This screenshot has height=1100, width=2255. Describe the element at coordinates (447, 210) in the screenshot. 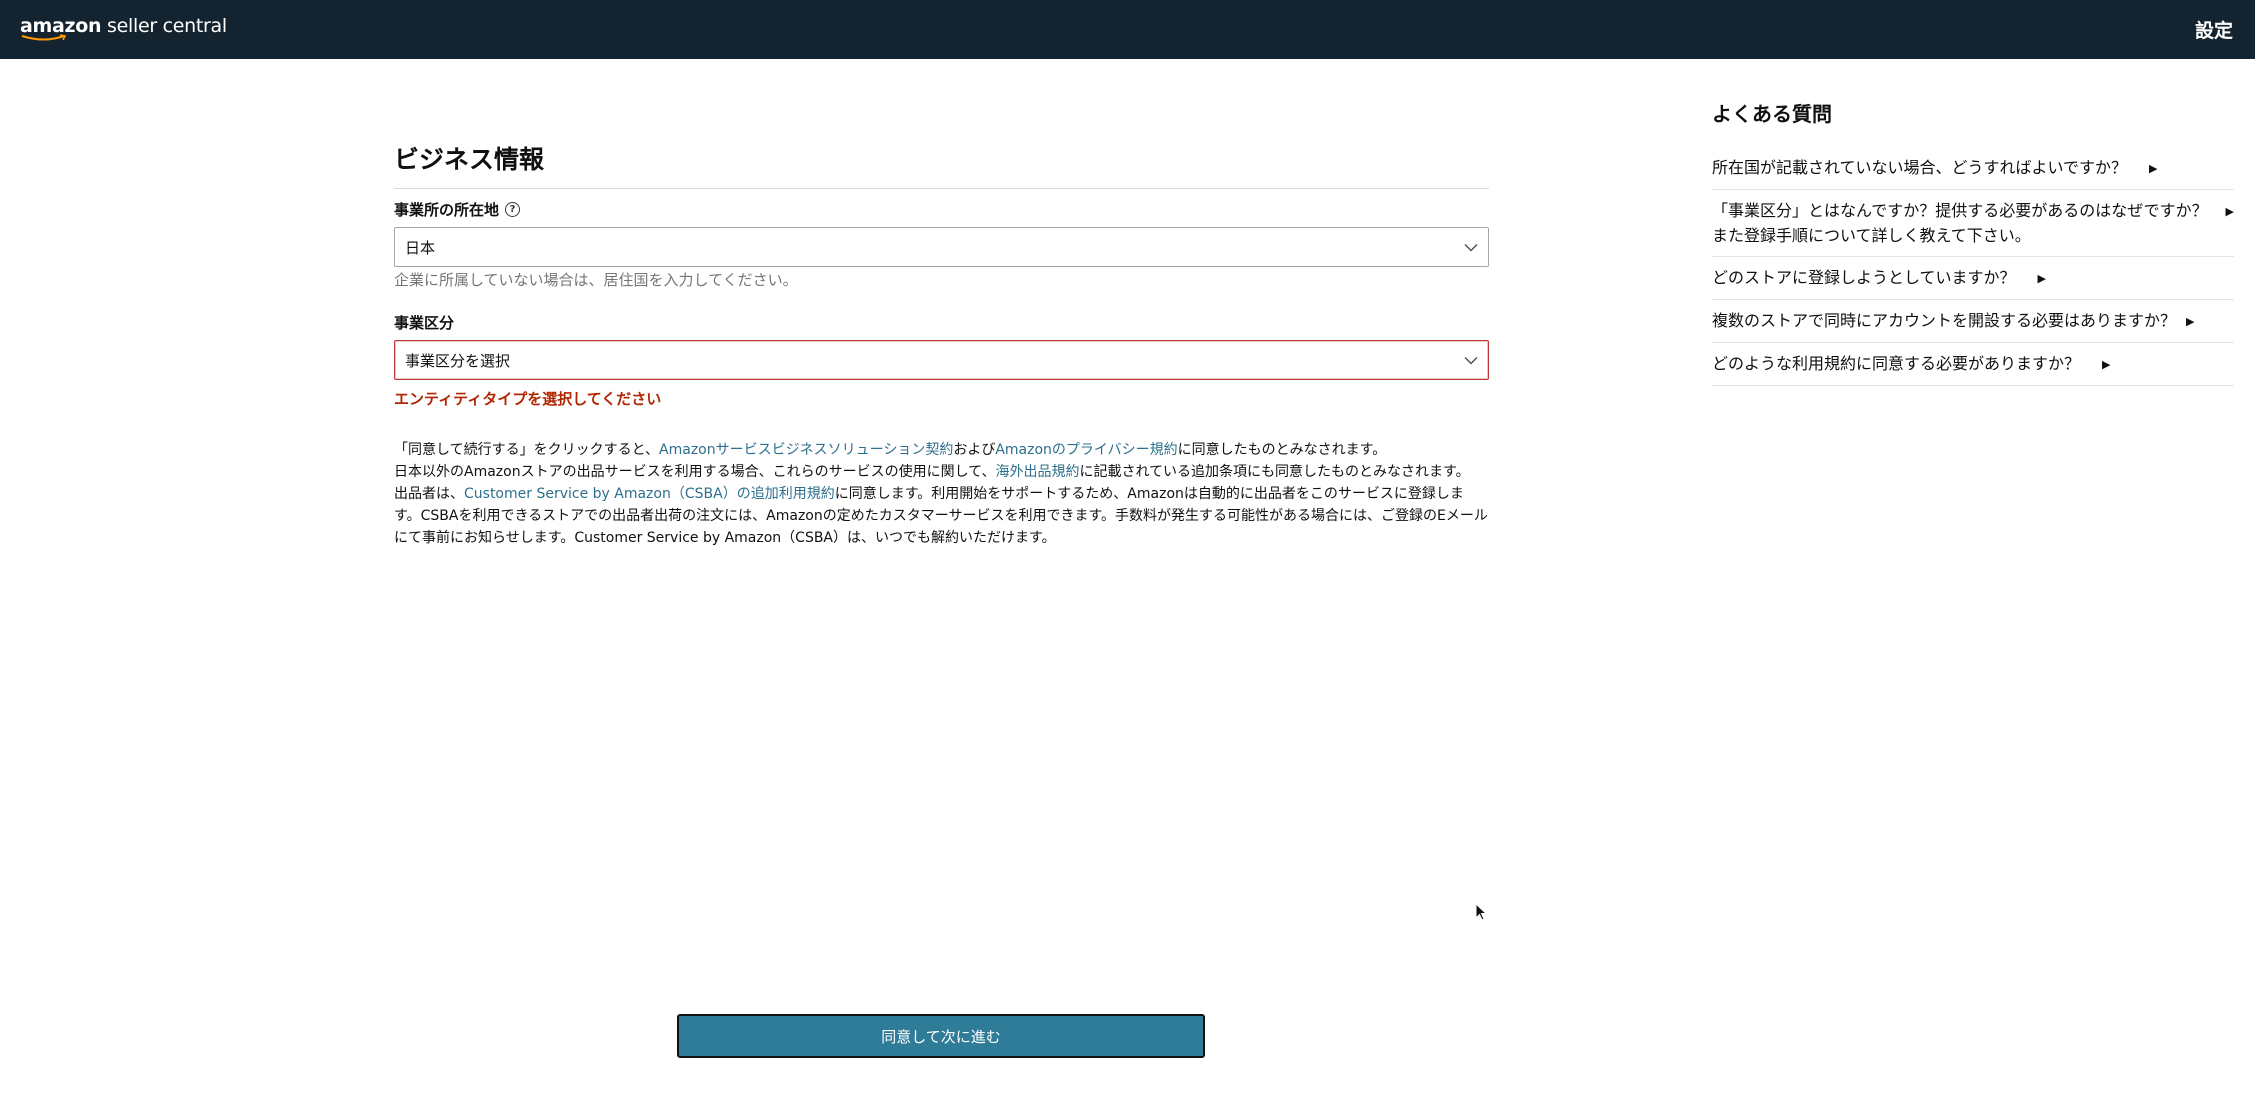

I see `location-label-text: 事業所の所在地` at that location.